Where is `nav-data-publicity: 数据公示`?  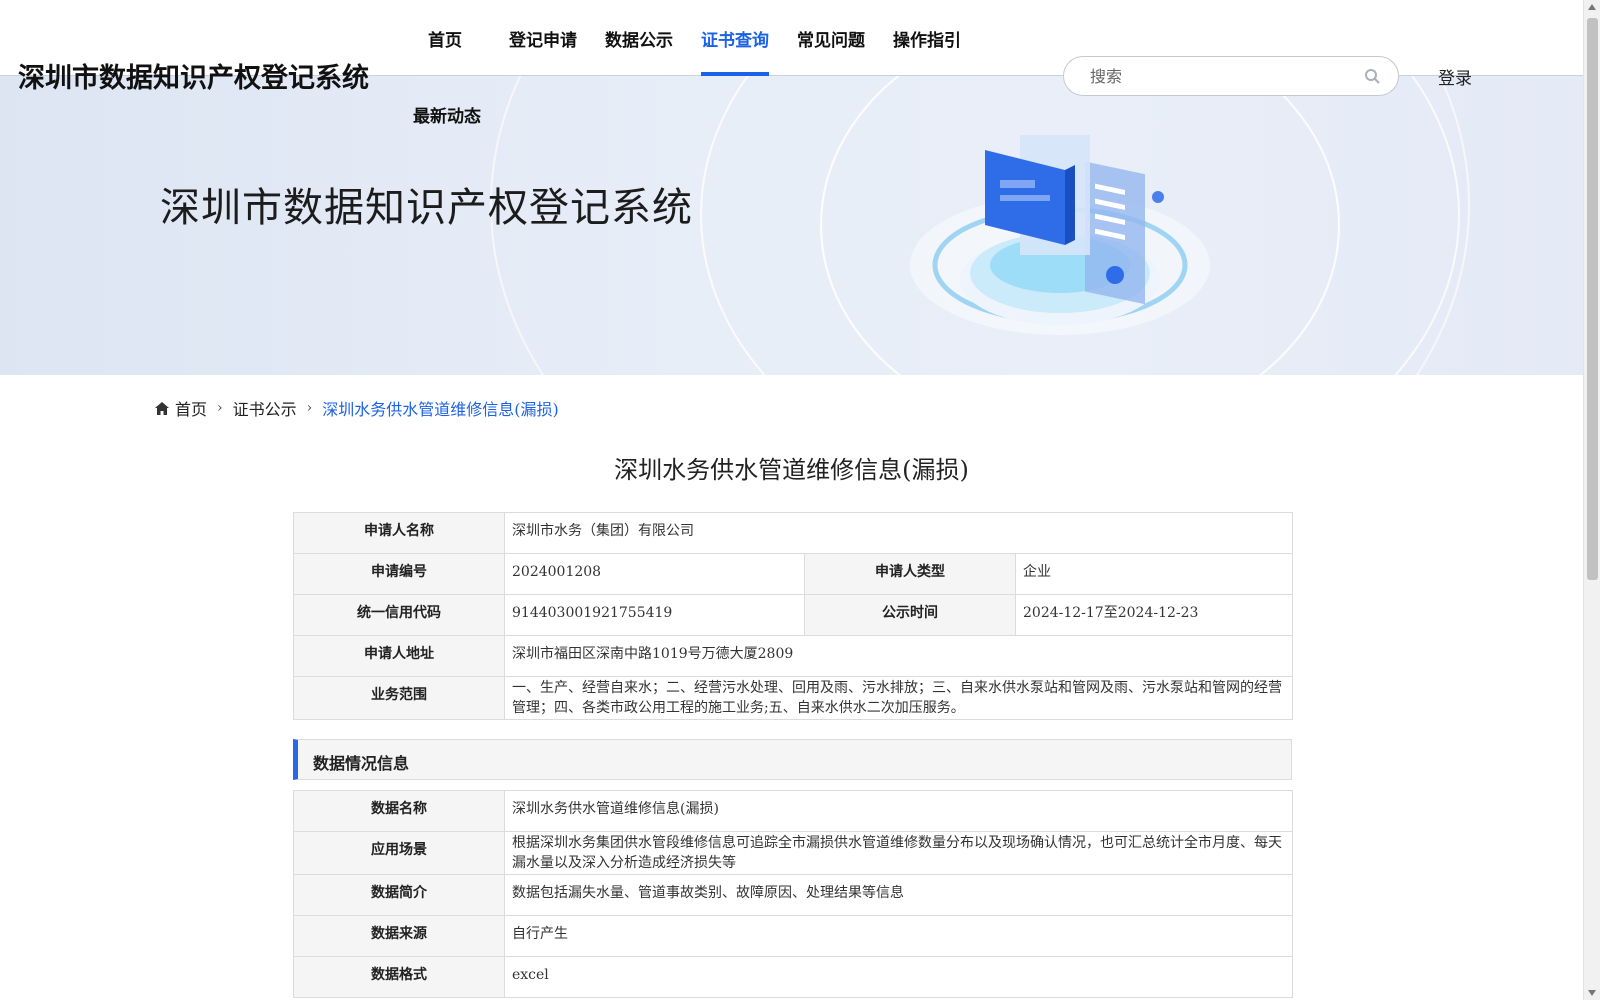
nav-data-publicity: 数据公示 is located at coordinates (639, 38).